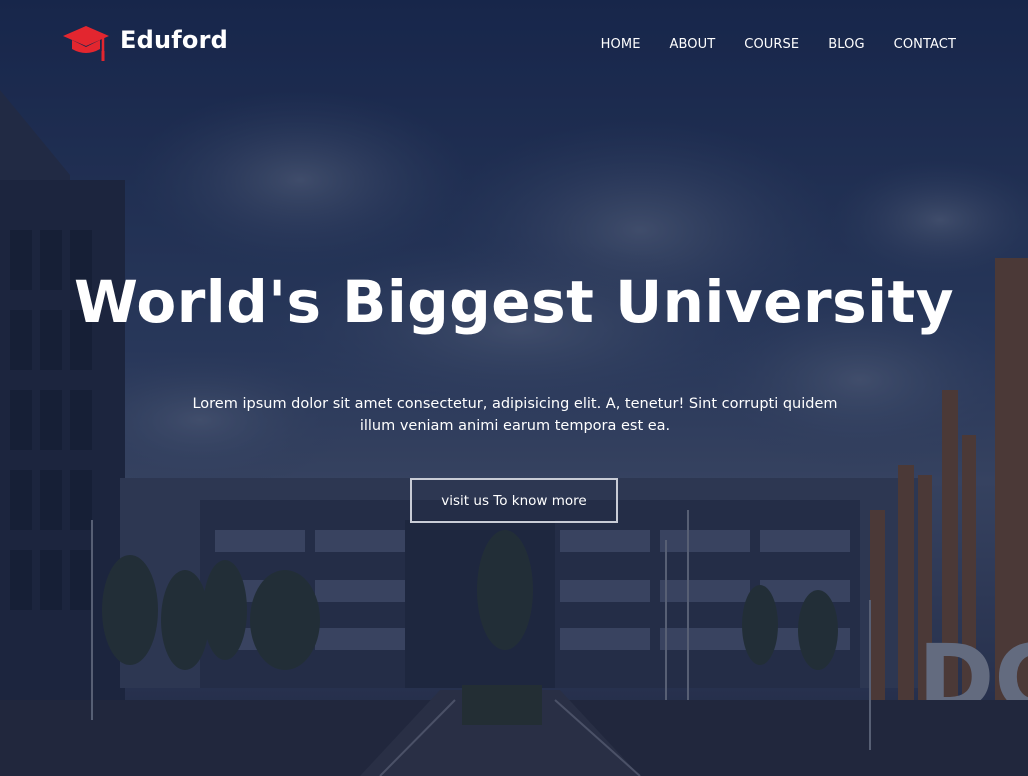  I want to click on visit-us-button: visit us To know more, so click(514, 500).